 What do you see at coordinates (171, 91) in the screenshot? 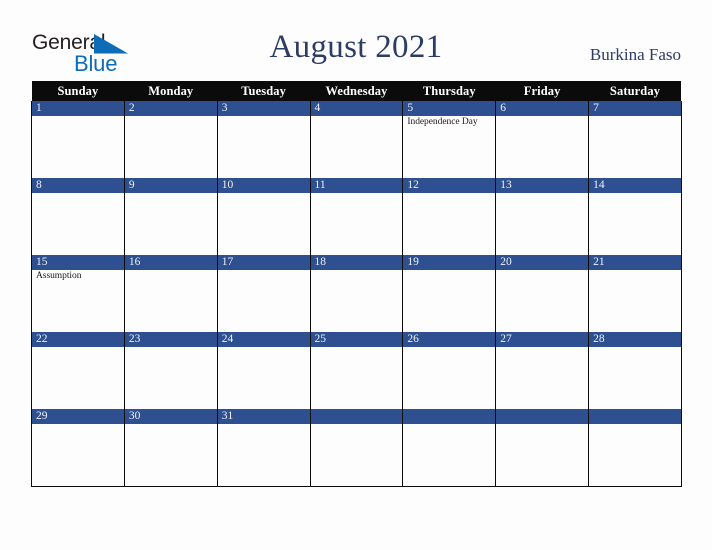
I see `weekday-header-monday: Monday` at bounding box center [171, 91].